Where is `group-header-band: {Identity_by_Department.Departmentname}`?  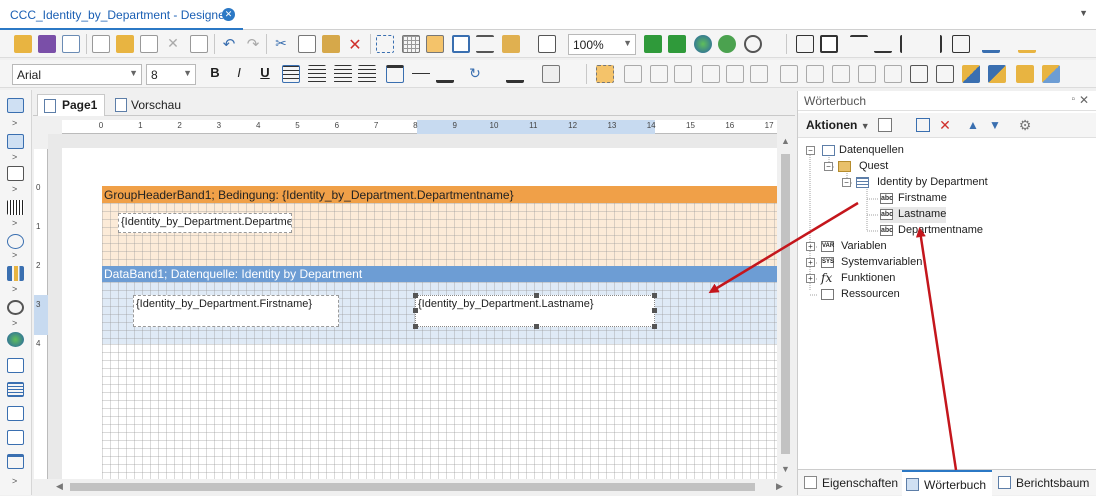 group-header-band: {Identity_by_Department.Departmentname} is located at coordinates (439, 234).